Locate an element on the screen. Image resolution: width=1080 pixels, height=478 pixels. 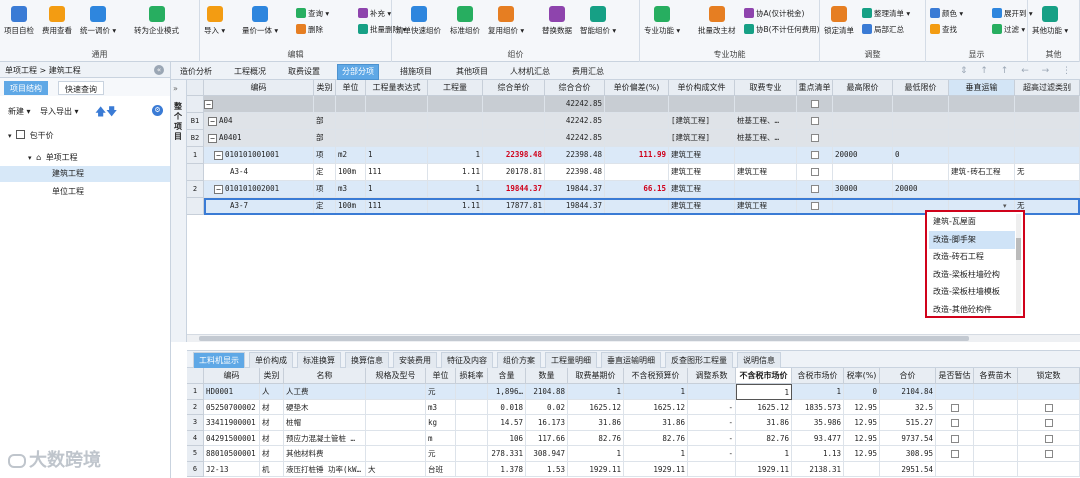
column-header: 名称 is located at coordinates (325, 376).